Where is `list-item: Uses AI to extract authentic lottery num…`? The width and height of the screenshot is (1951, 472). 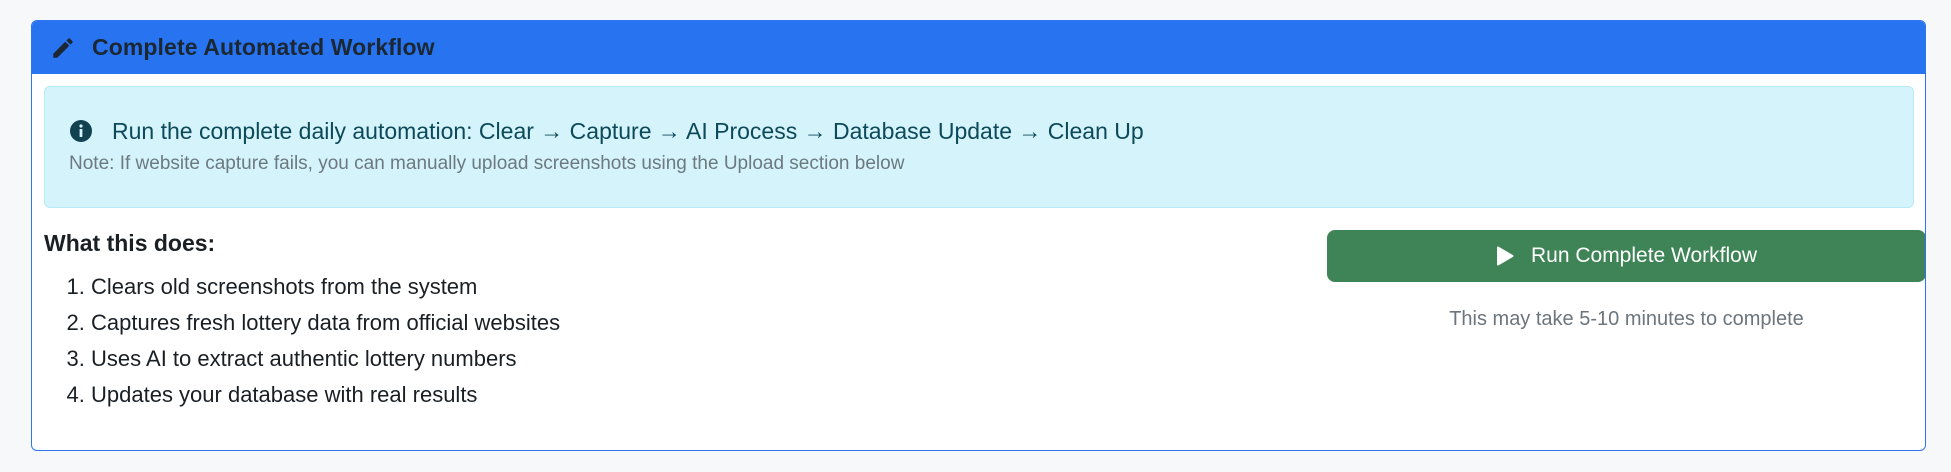 list-item: Uses AI to extract authentic lottery num… is located at coordinates (667, 359).